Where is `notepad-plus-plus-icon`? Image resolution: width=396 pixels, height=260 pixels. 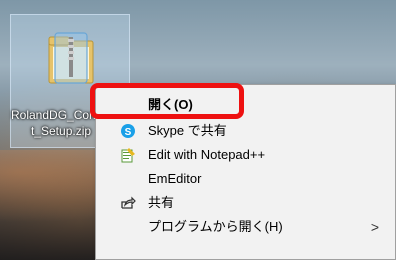
notepad-plus-plus-icon is located at coordinates (128, 155).